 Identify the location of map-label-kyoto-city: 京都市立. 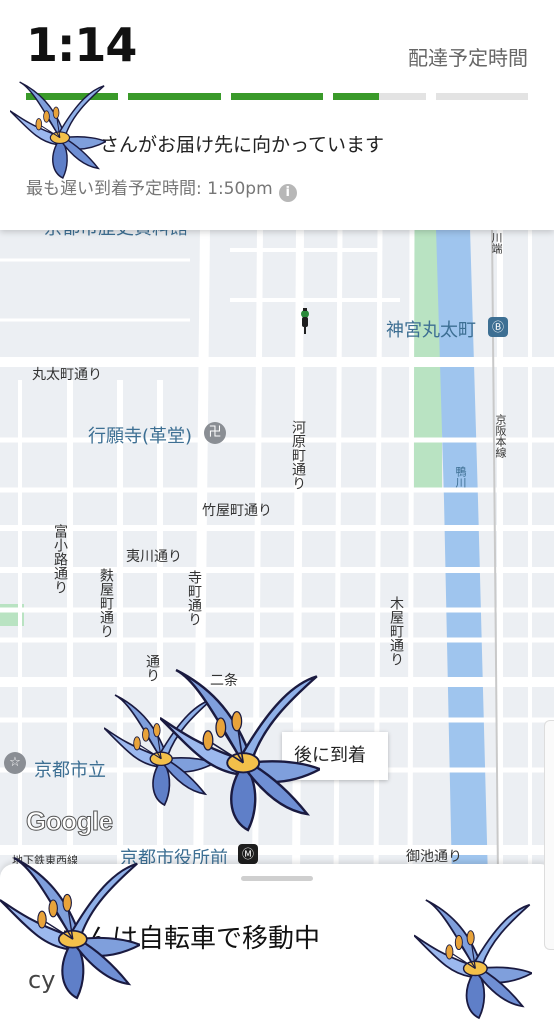
(70, 769).